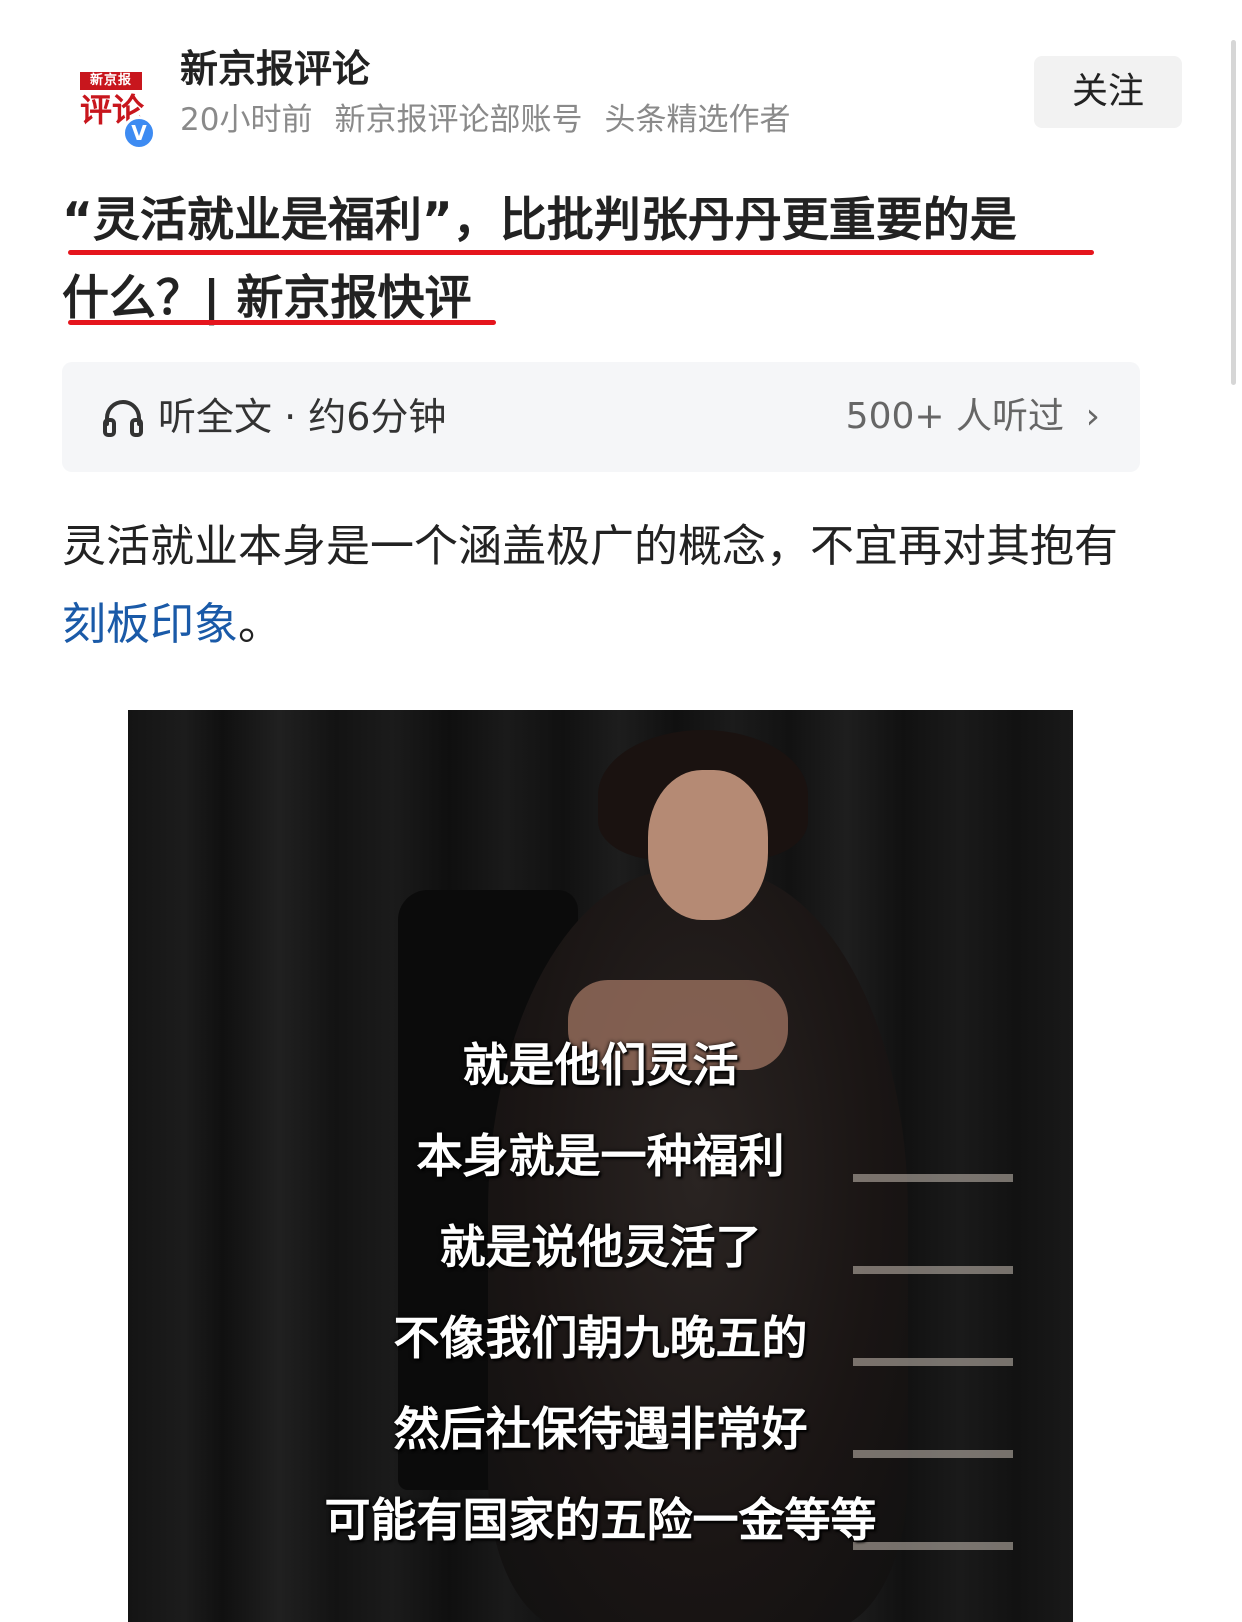 This screenshot has height=1622, width=1242. What do you see at coordinates (1092, 416) in the screenshot?
I see `chevron-right-icon: ›` at bounding box center [1092, 416].